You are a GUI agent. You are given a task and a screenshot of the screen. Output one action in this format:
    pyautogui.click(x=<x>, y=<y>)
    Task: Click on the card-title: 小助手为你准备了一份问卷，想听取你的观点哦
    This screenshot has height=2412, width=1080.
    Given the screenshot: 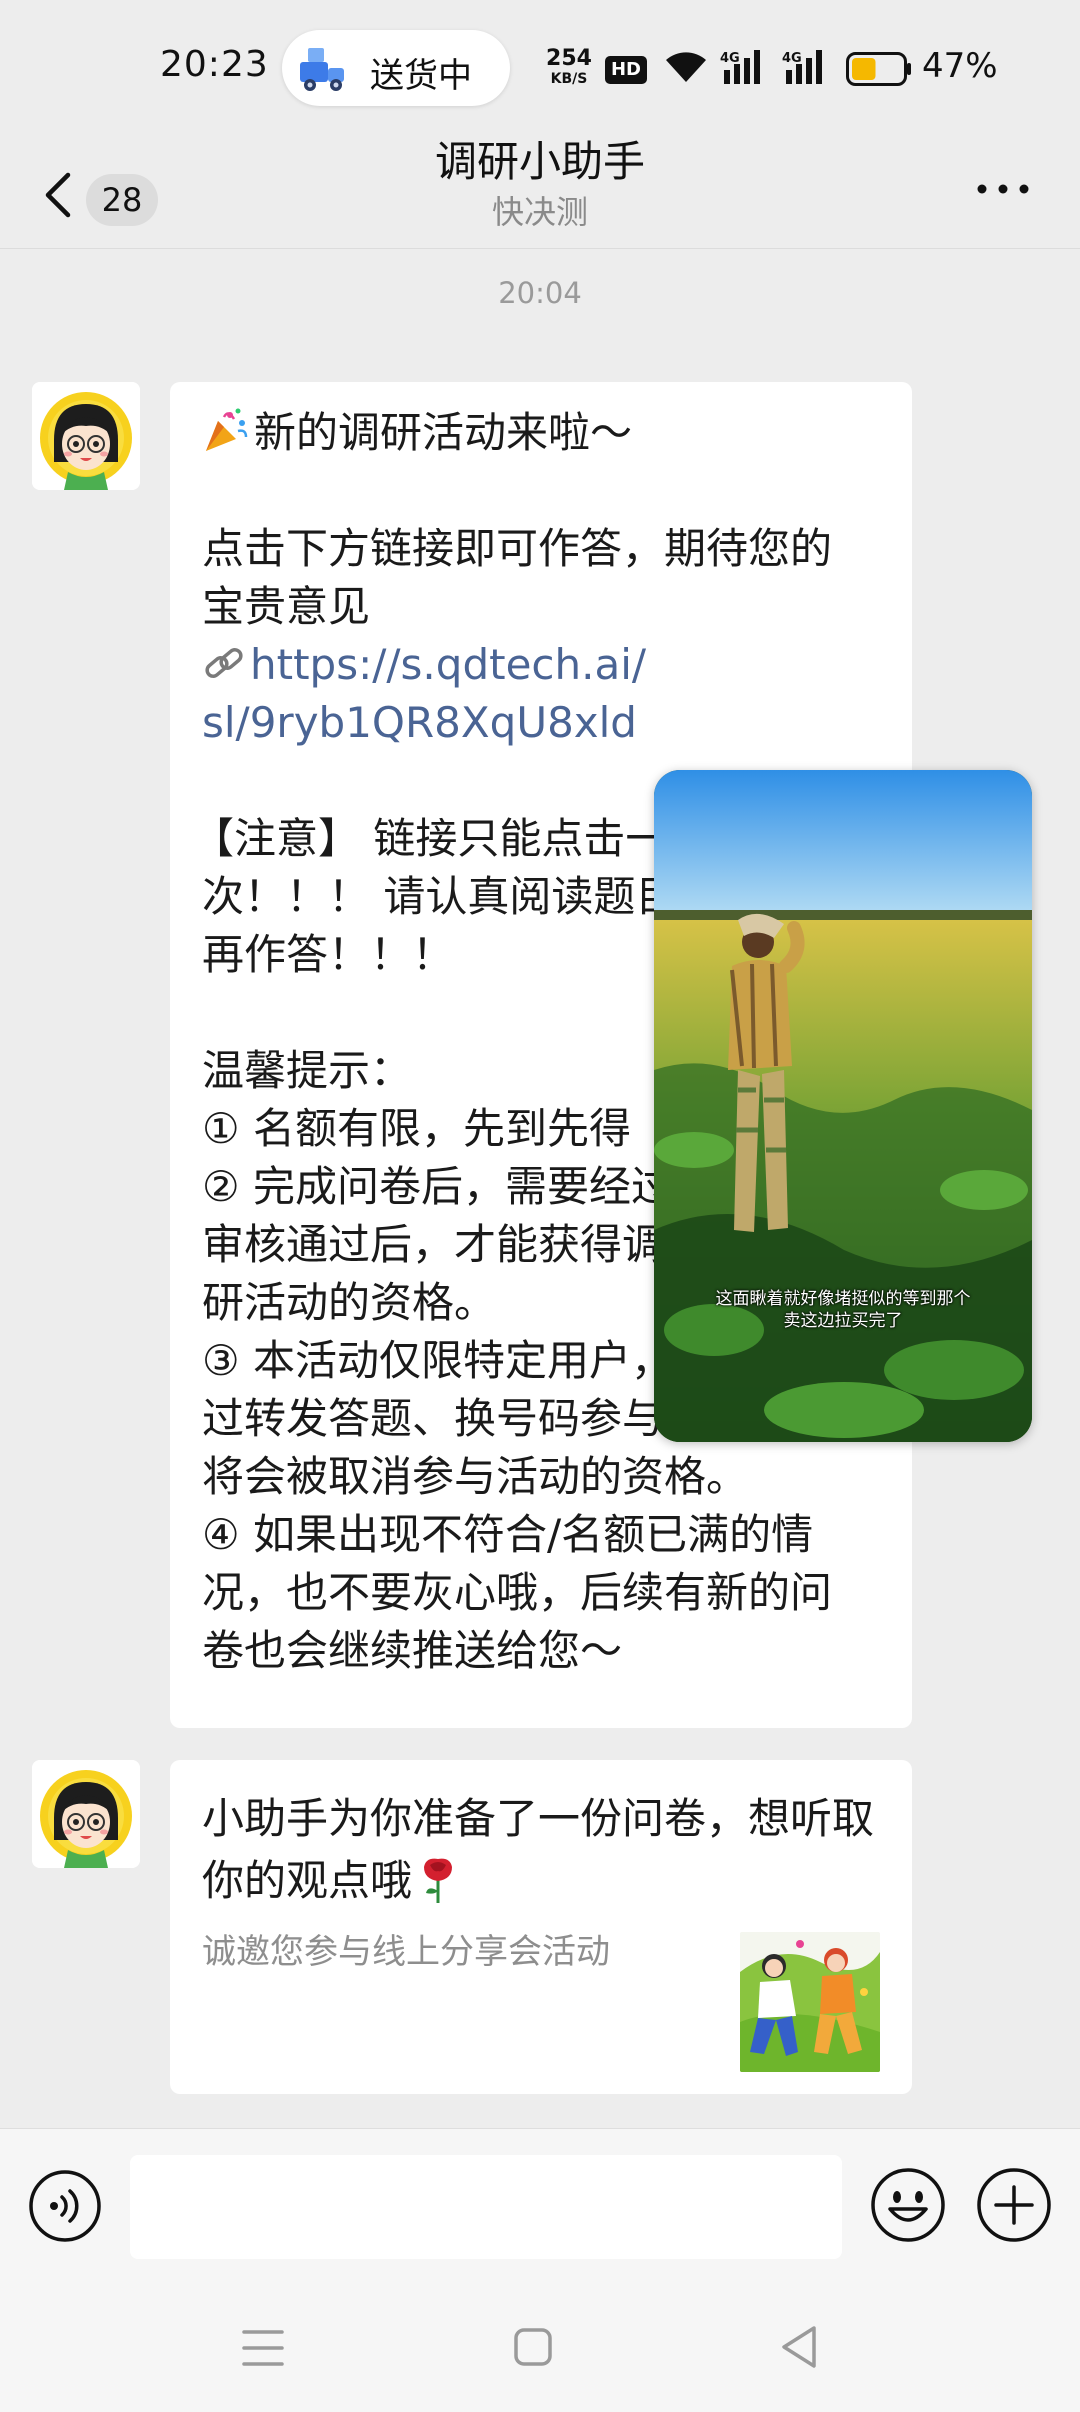 What is the action you would take?
    pyautogui.click(x=538, y=1849)
    